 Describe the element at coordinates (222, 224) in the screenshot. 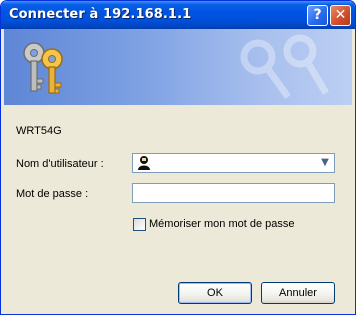

I see `remember-password-label: Mémoriser mon mot de passe` at that location.